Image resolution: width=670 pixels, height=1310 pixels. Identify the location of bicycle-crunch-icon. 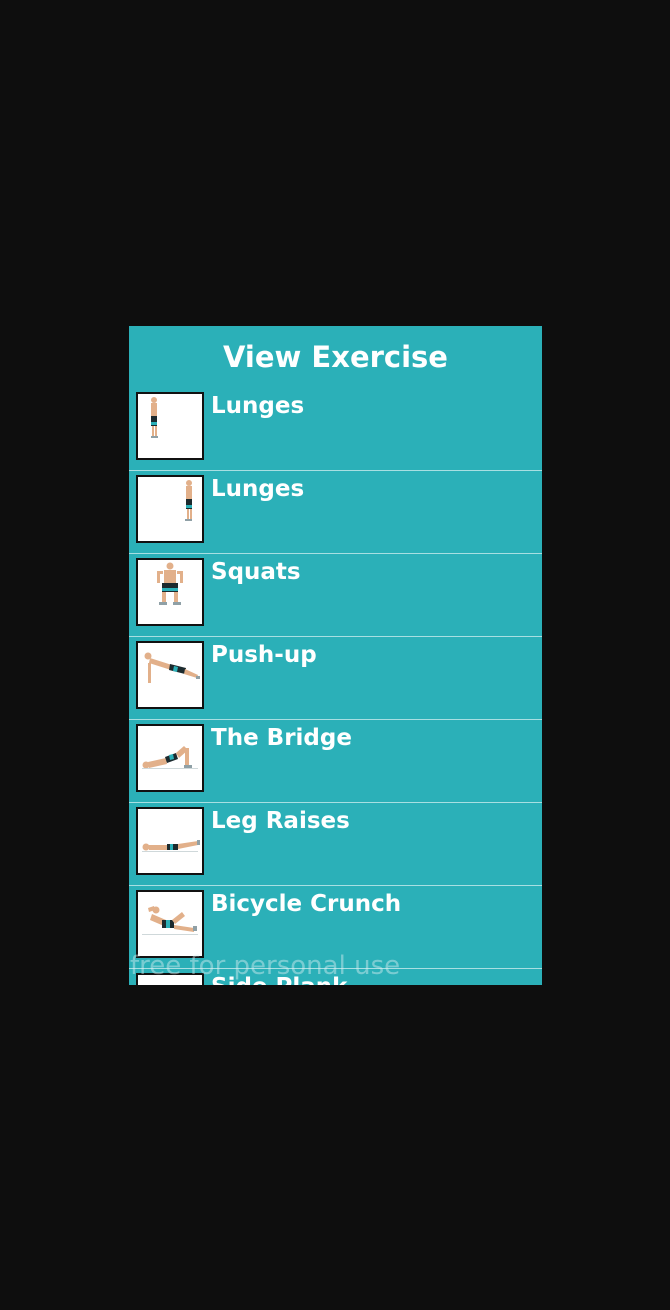
(170, 924).